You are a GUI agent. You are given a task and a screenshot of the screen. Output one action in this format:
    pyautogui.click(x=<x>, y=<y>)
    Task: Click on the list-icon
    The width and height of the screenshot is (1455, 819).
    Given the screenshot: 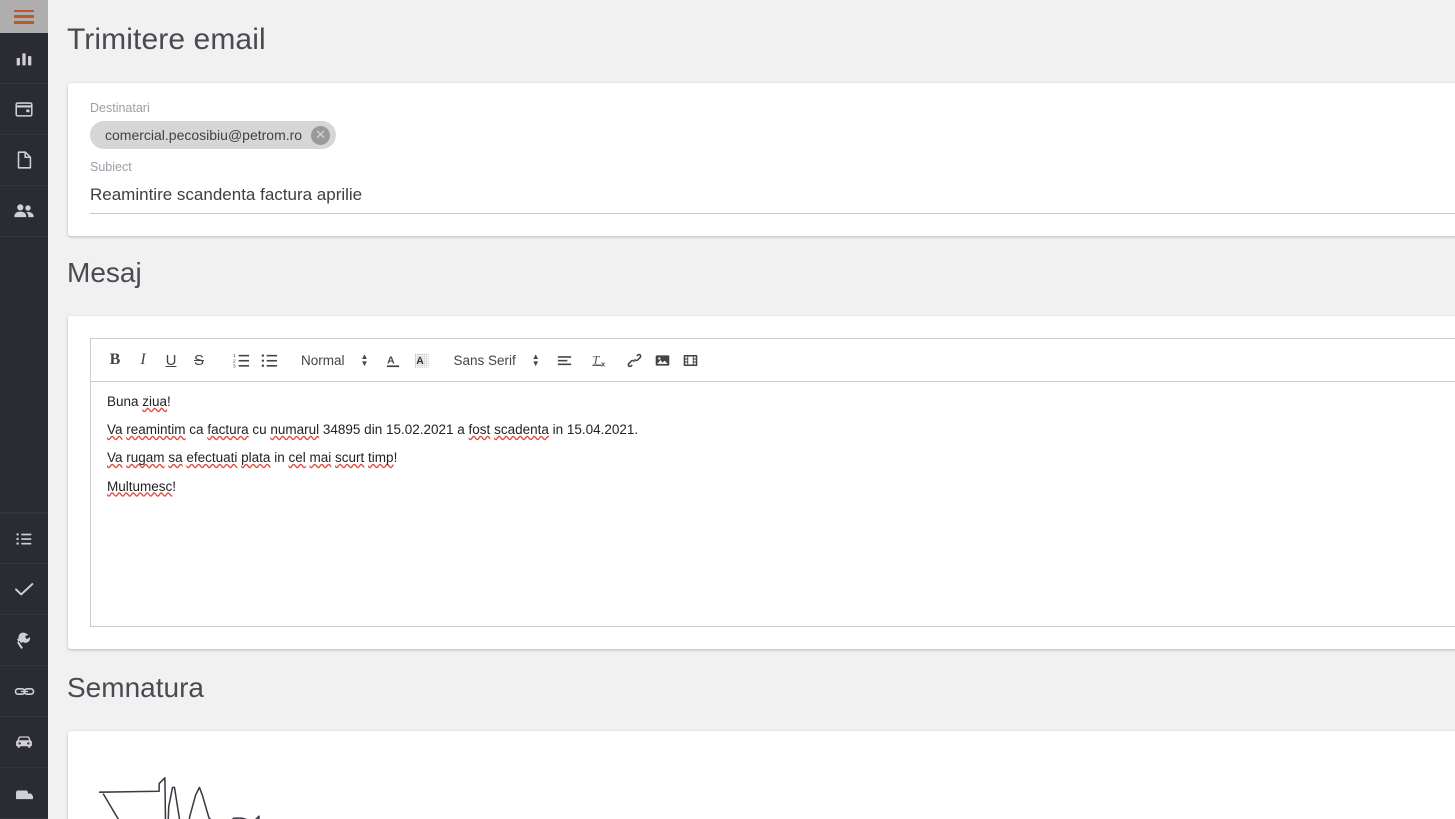 What is the action you would take?
    pyautogui.click(x=24, y=539)
    